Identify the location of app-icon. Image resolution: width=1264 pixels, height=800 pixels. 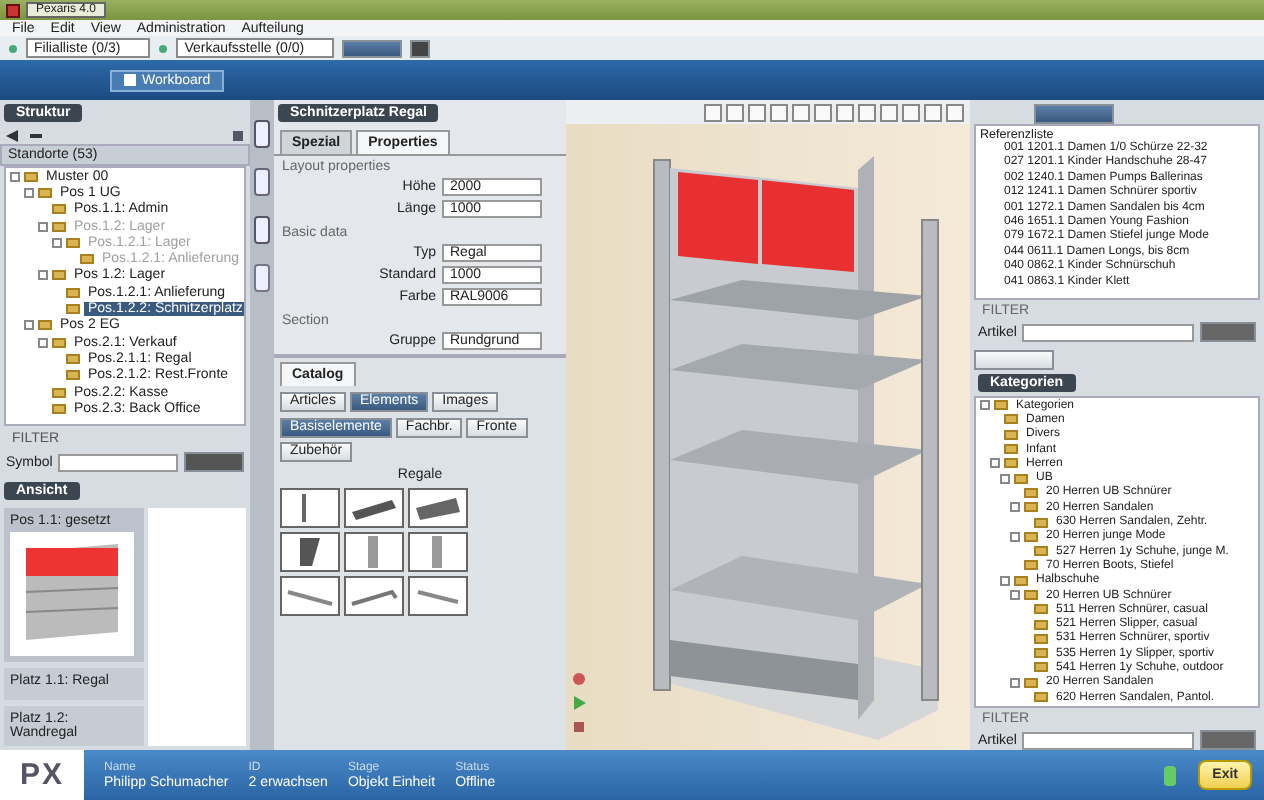
(13, 10).